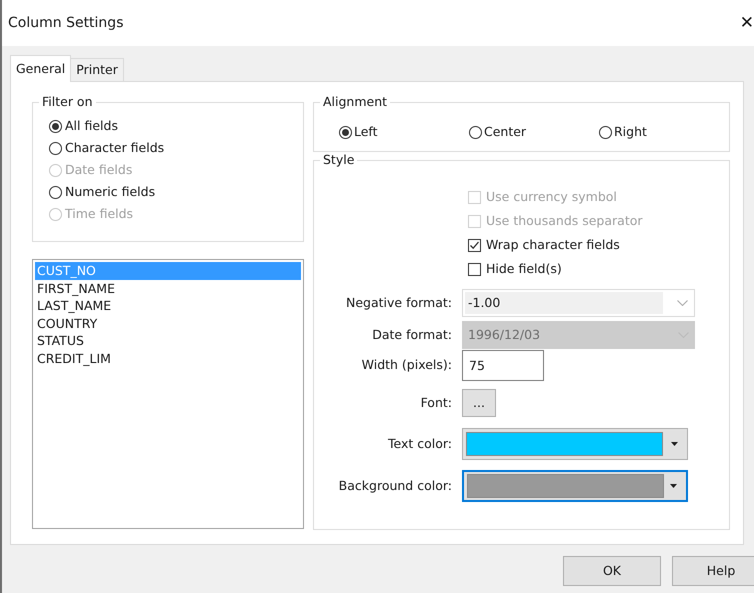  Describe the element at coordinates (398, 303) in the screenshot. I see `field-label: Negative format:` at that location.